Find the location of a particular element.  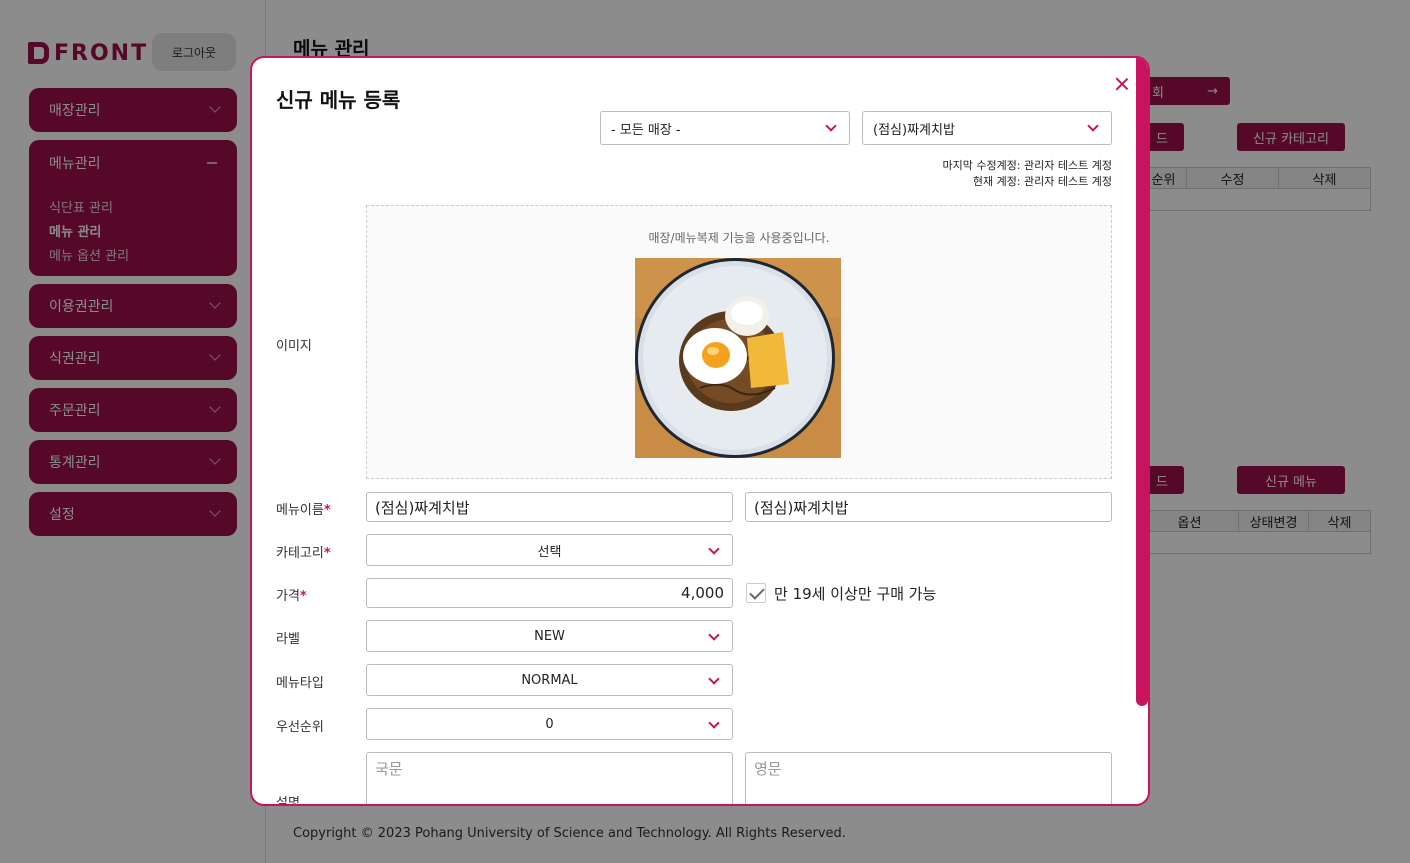

badge-label: 라벨 is located at coordinates (288, 639).